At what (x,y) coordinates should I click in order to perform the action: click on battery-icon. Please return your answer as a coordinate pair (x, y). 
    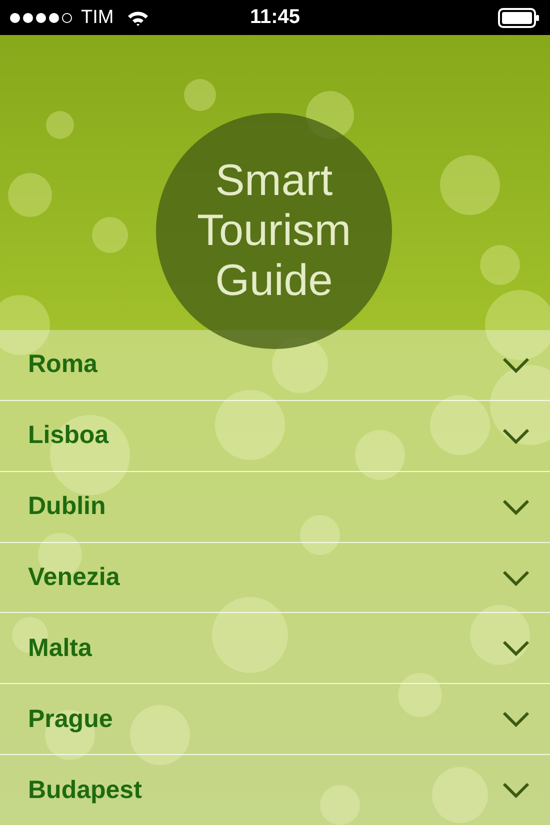
    Looking at the image, I should click on (519, 18).